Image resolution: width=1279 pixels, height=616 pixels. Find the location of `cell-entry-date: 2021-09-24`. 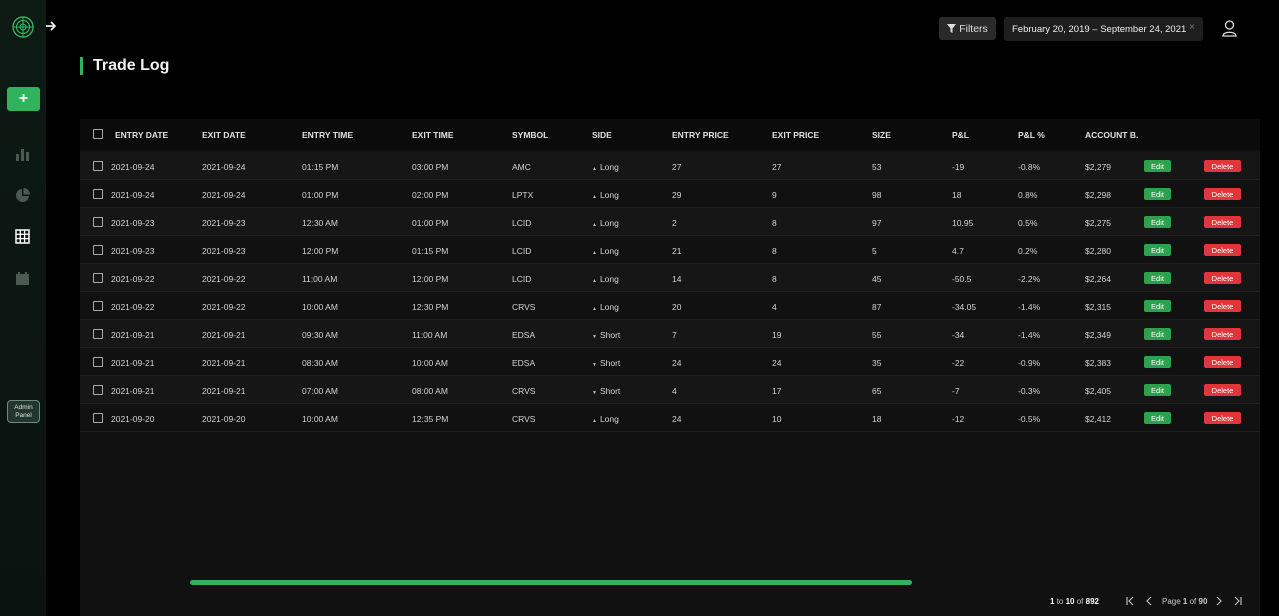

cell-entry-date: 2021-09-24 is located at coordinates (133, 167).